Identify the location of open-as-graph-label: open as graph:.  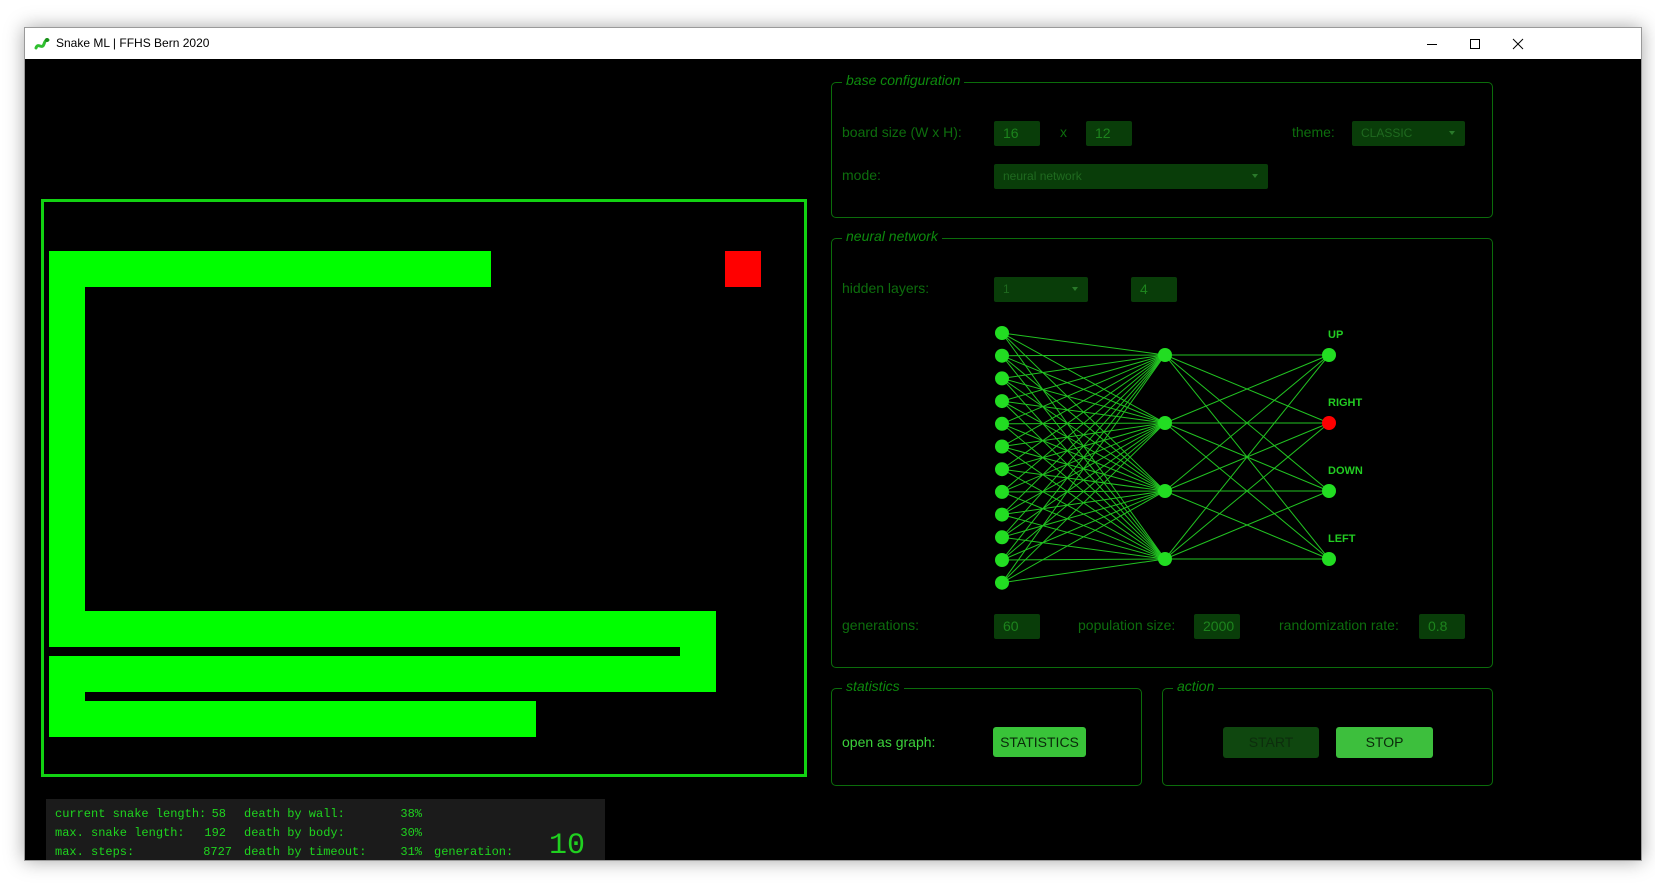
(889, 742).